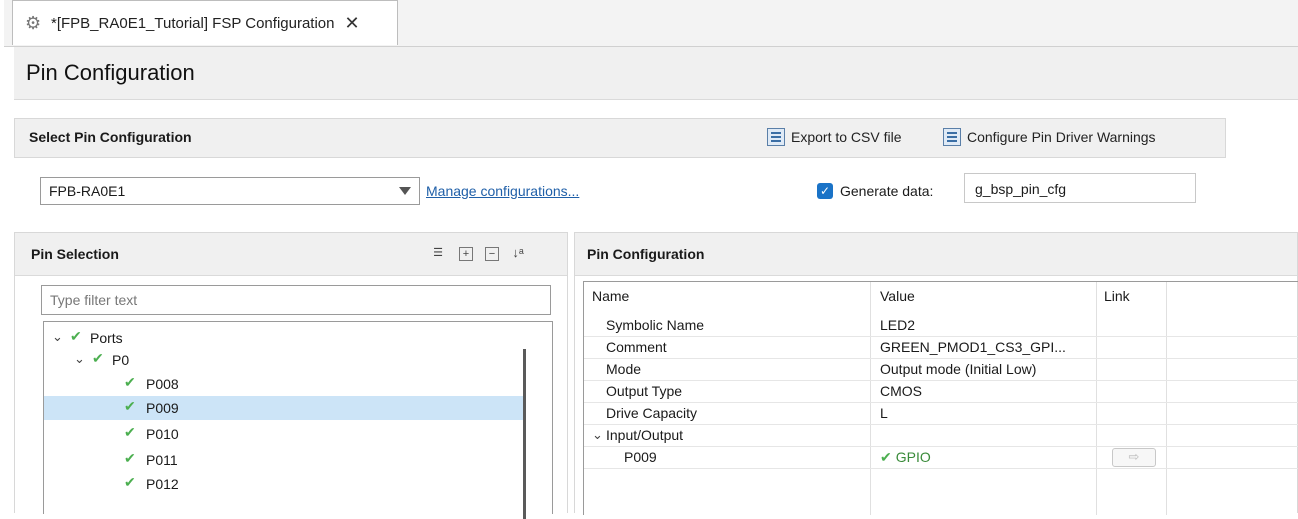  Describe the element at coordinates (284, 360) in the screenshot. I see `tree-item-p0: ⌄ ✔ P0` at that location.